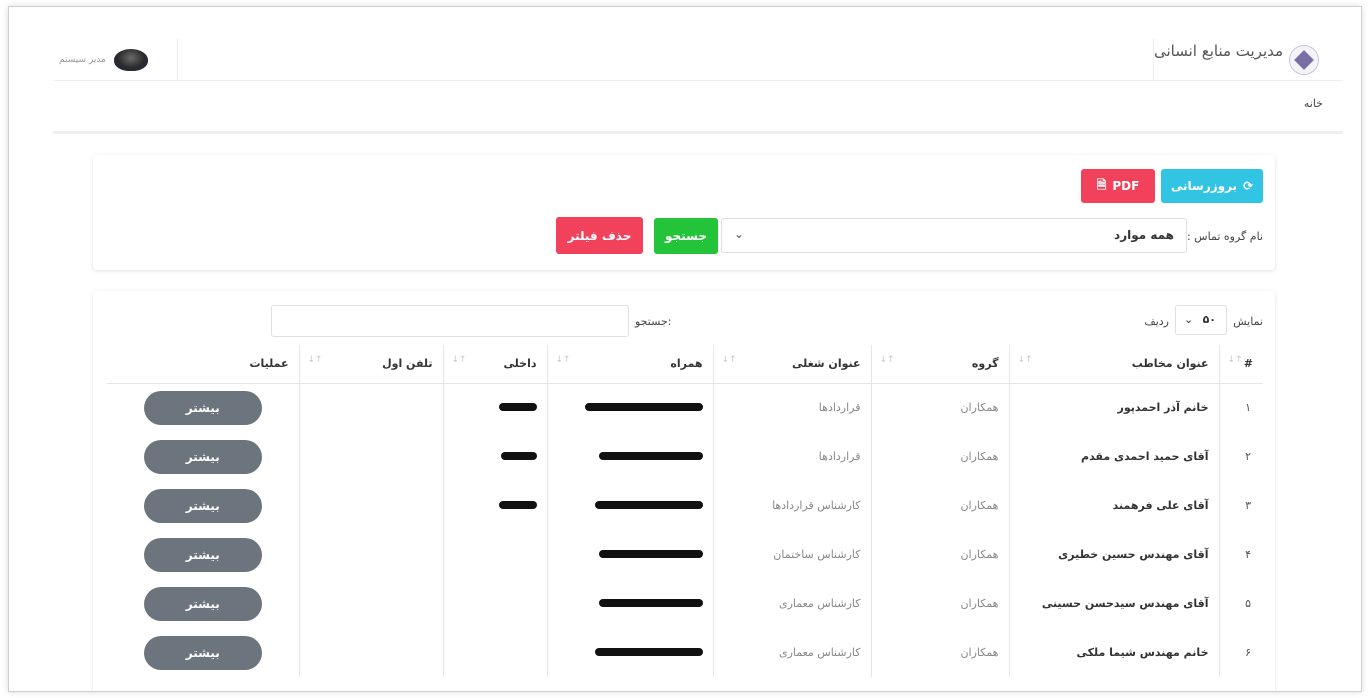 This screenshot has width=1369, height=698. I want to click on column-header-group: گروه ↑↓, so click(939, 364).